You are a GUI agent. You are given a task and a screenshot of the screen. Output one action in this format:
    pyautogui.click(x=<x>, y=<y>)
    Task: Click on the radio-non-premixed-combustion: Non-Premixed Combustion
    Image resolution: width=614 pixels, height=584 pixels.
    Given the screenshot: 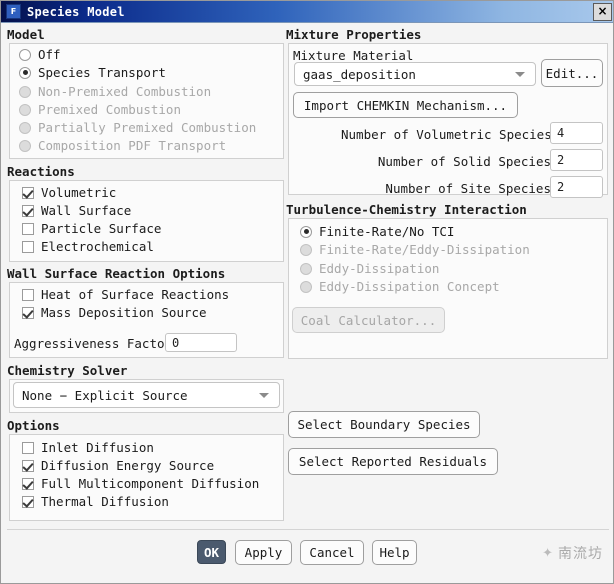 What is the action you would take?
    pyautogui.click(x=115, y=91)
    